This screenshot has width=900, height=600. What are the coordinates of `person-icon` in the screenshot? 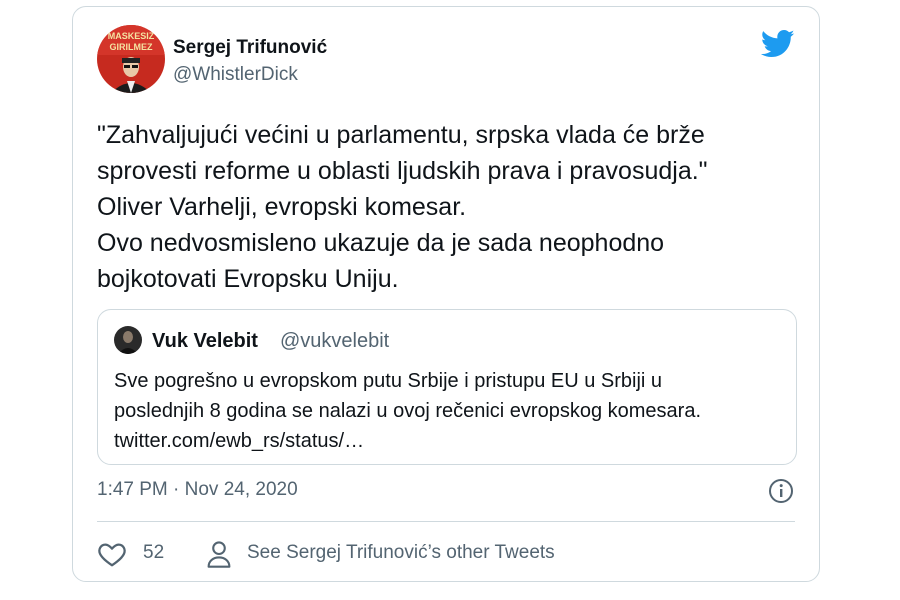 It's located at (219, 554).